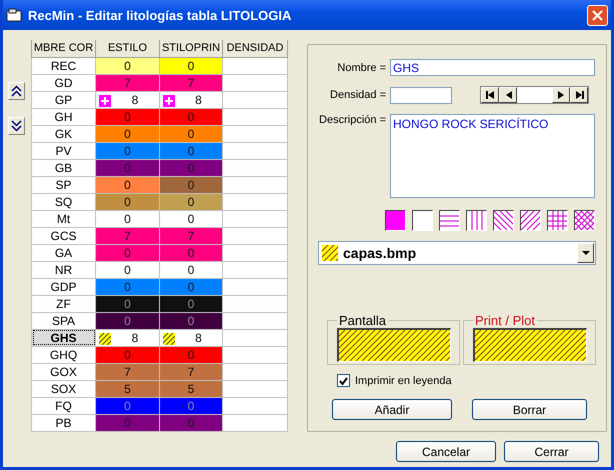 The width and height of the screenshot is (614, 470). Describe the element at coordinates (64, 167) in the screenshot. I see `row-name-cell: GB` at that location.